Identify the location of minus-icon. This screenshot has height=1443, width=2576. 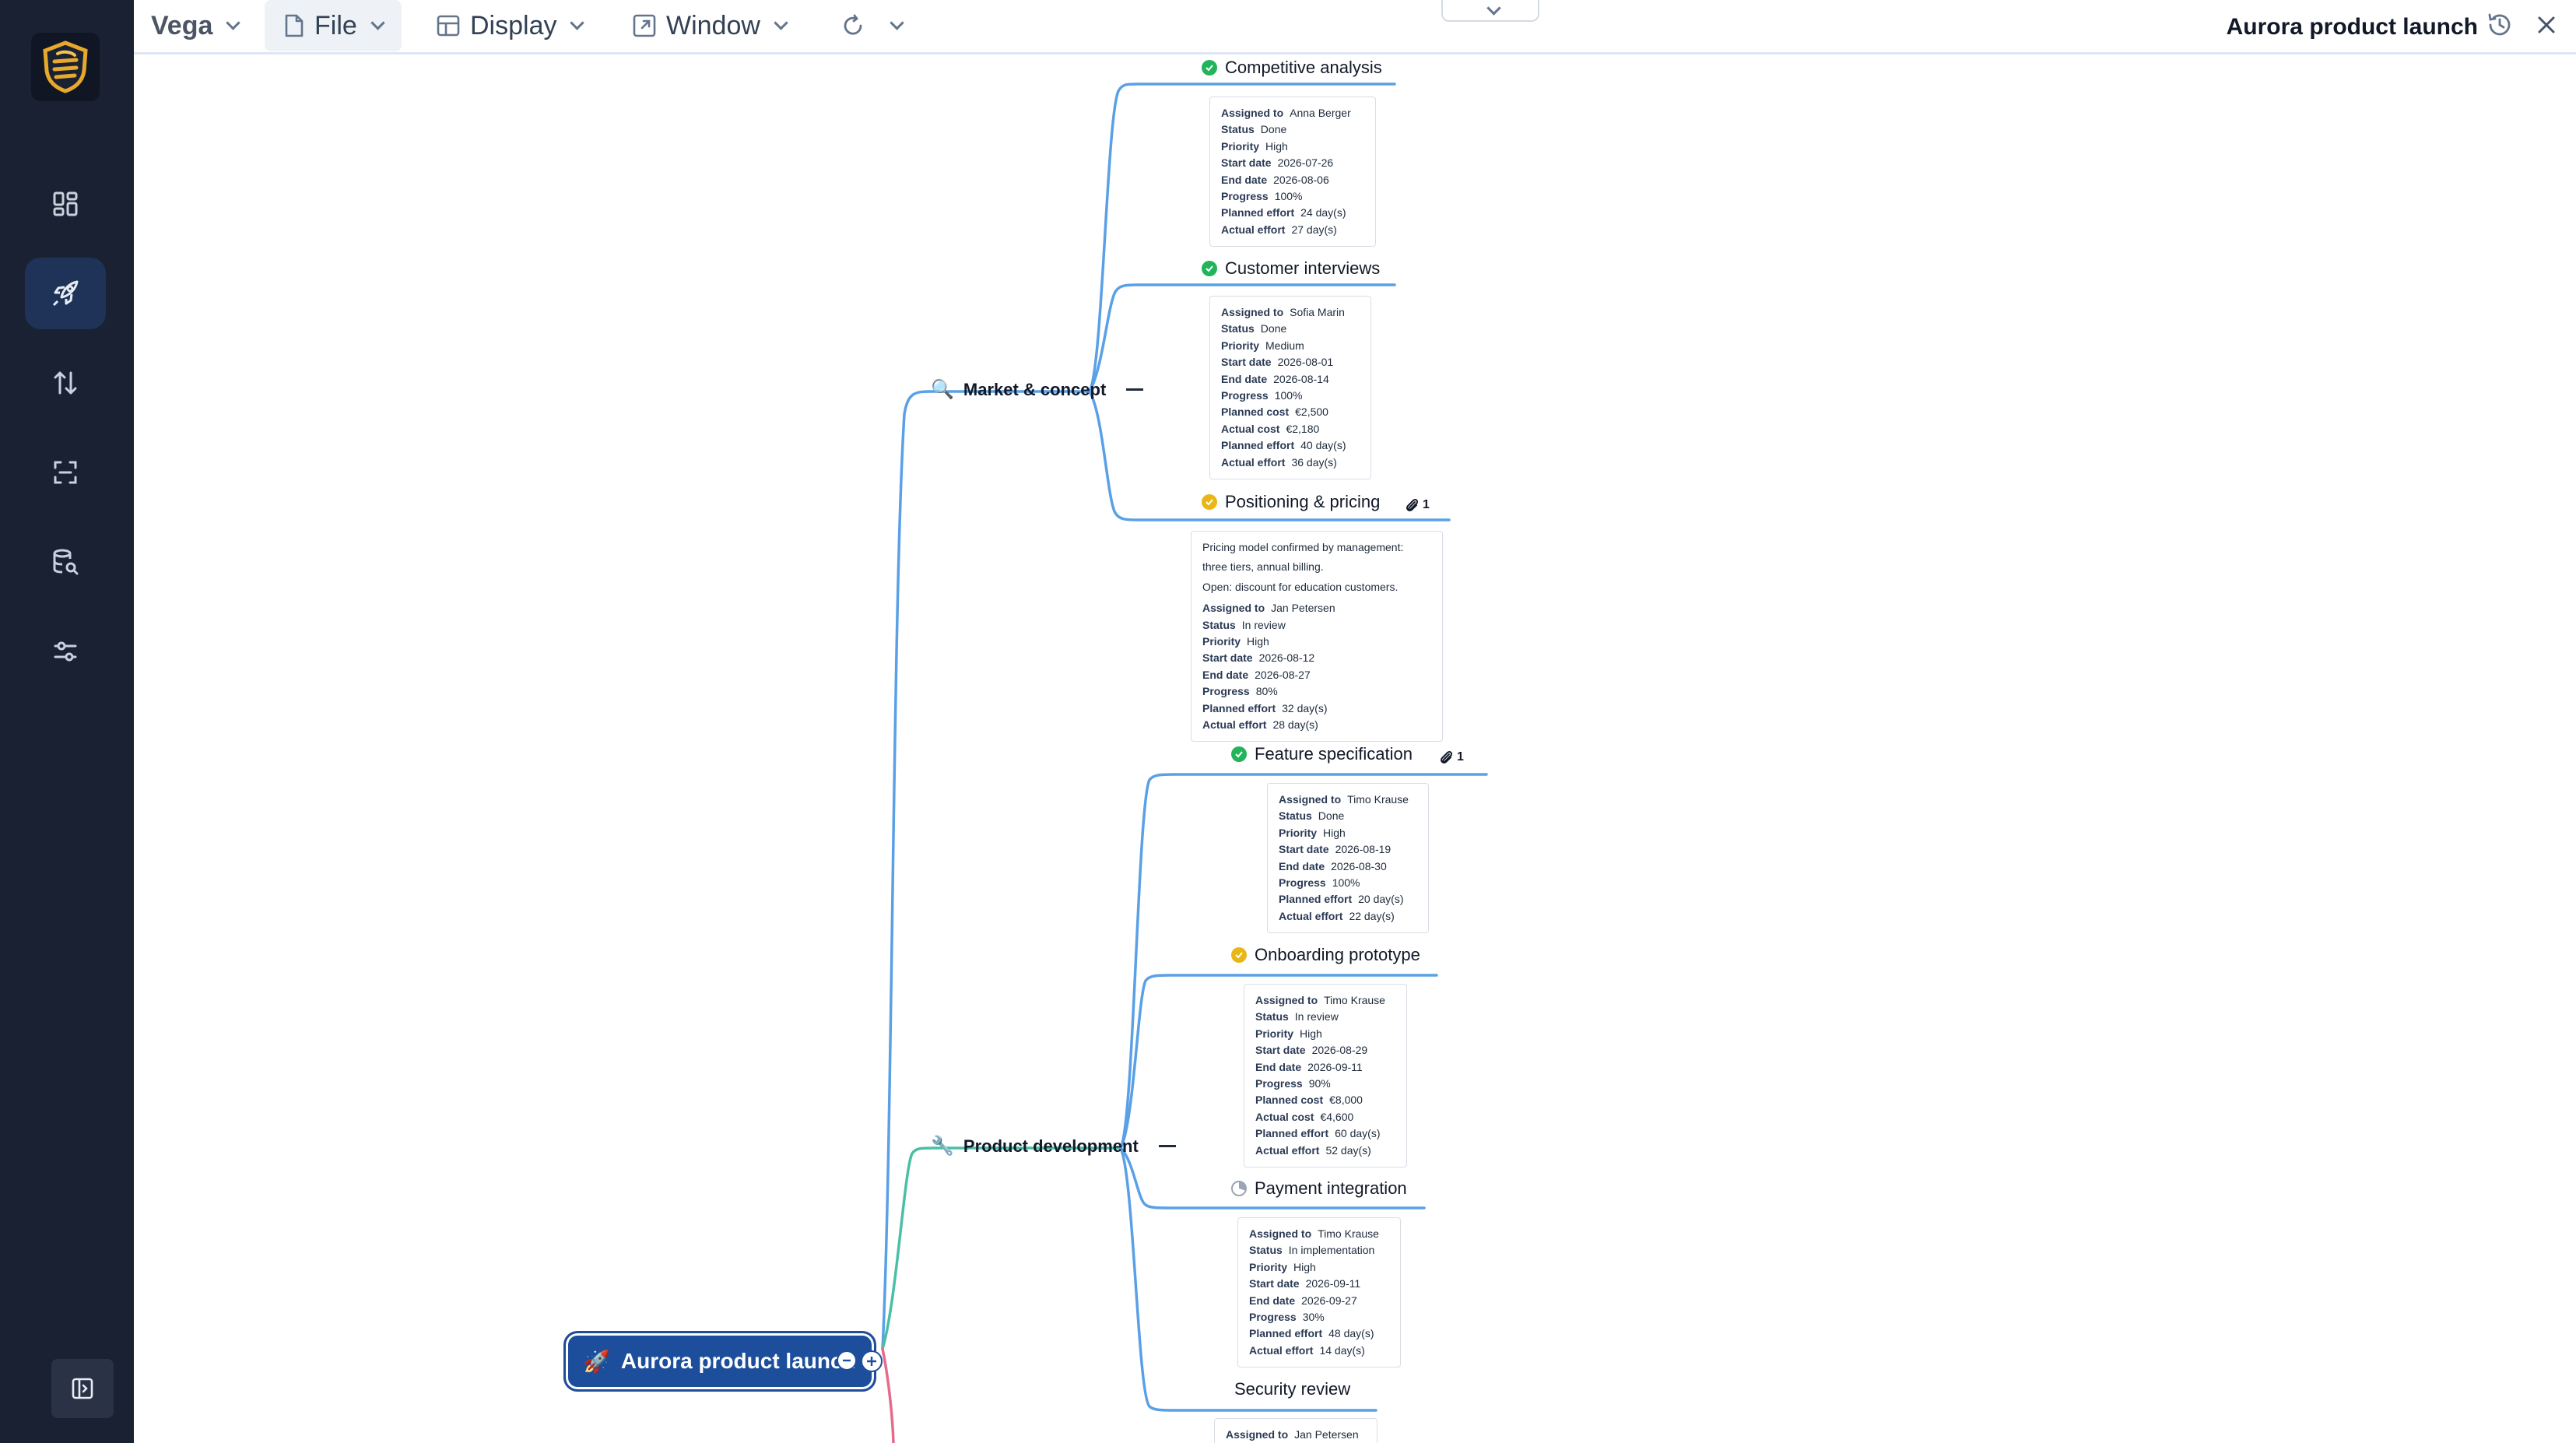
(847, 1360).